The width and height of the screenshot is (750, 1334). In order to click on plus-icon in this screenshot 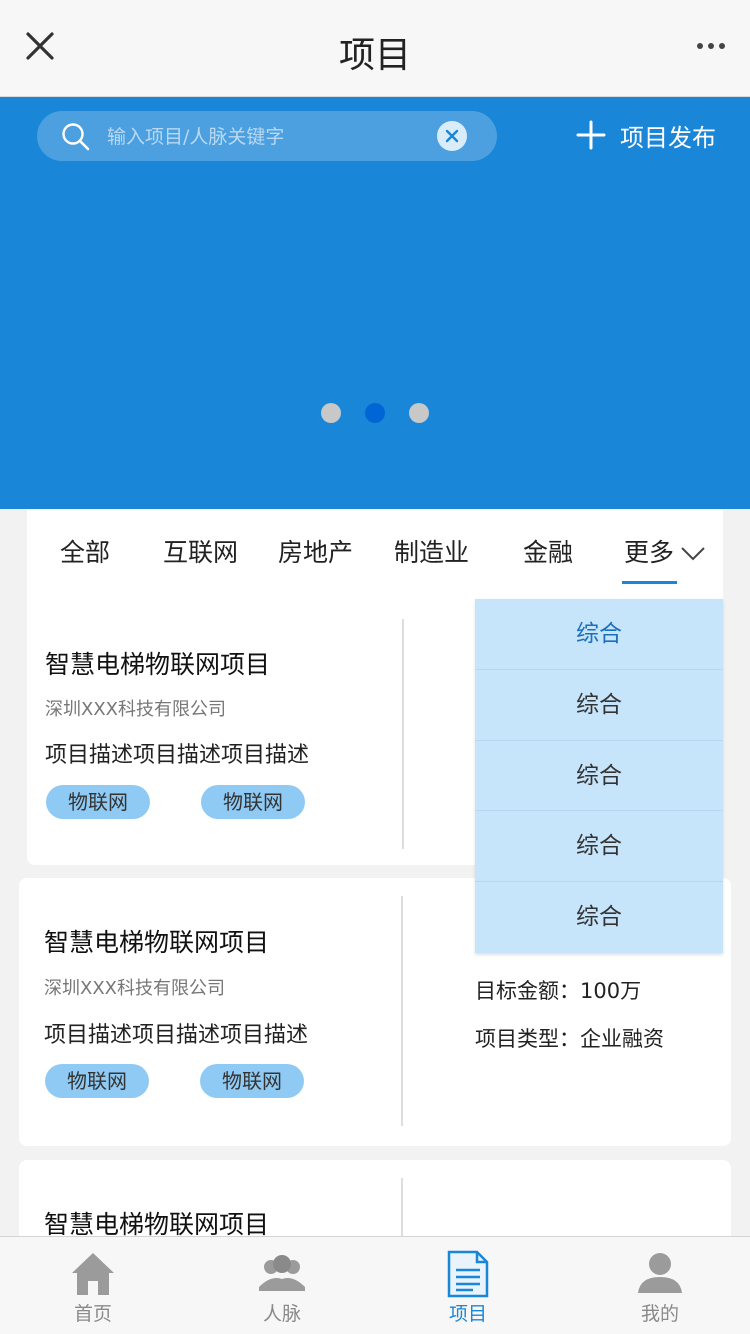, I will do `click(591, 135)`.